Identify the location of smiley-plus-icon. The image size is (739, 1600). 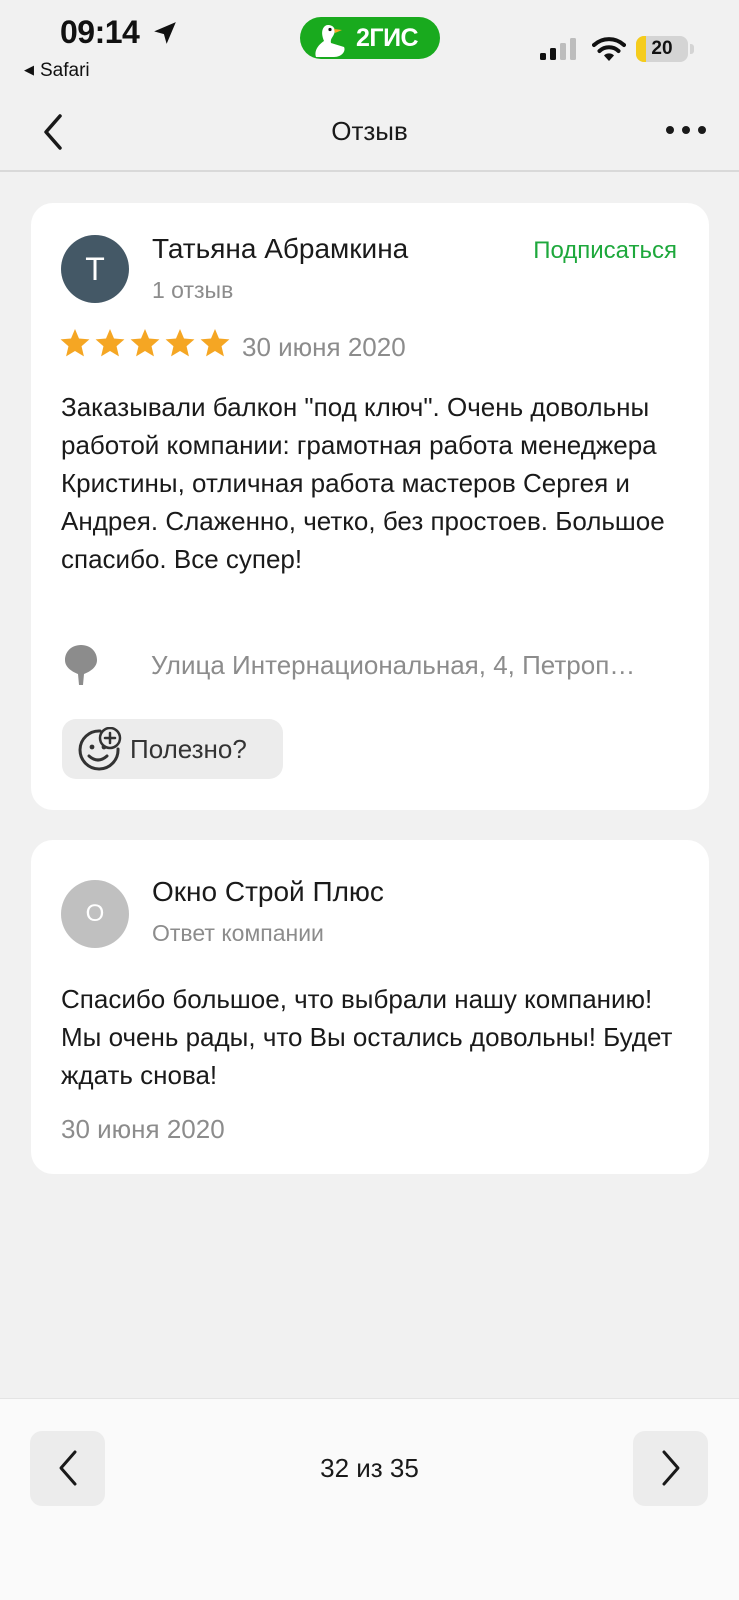
(100, 749).